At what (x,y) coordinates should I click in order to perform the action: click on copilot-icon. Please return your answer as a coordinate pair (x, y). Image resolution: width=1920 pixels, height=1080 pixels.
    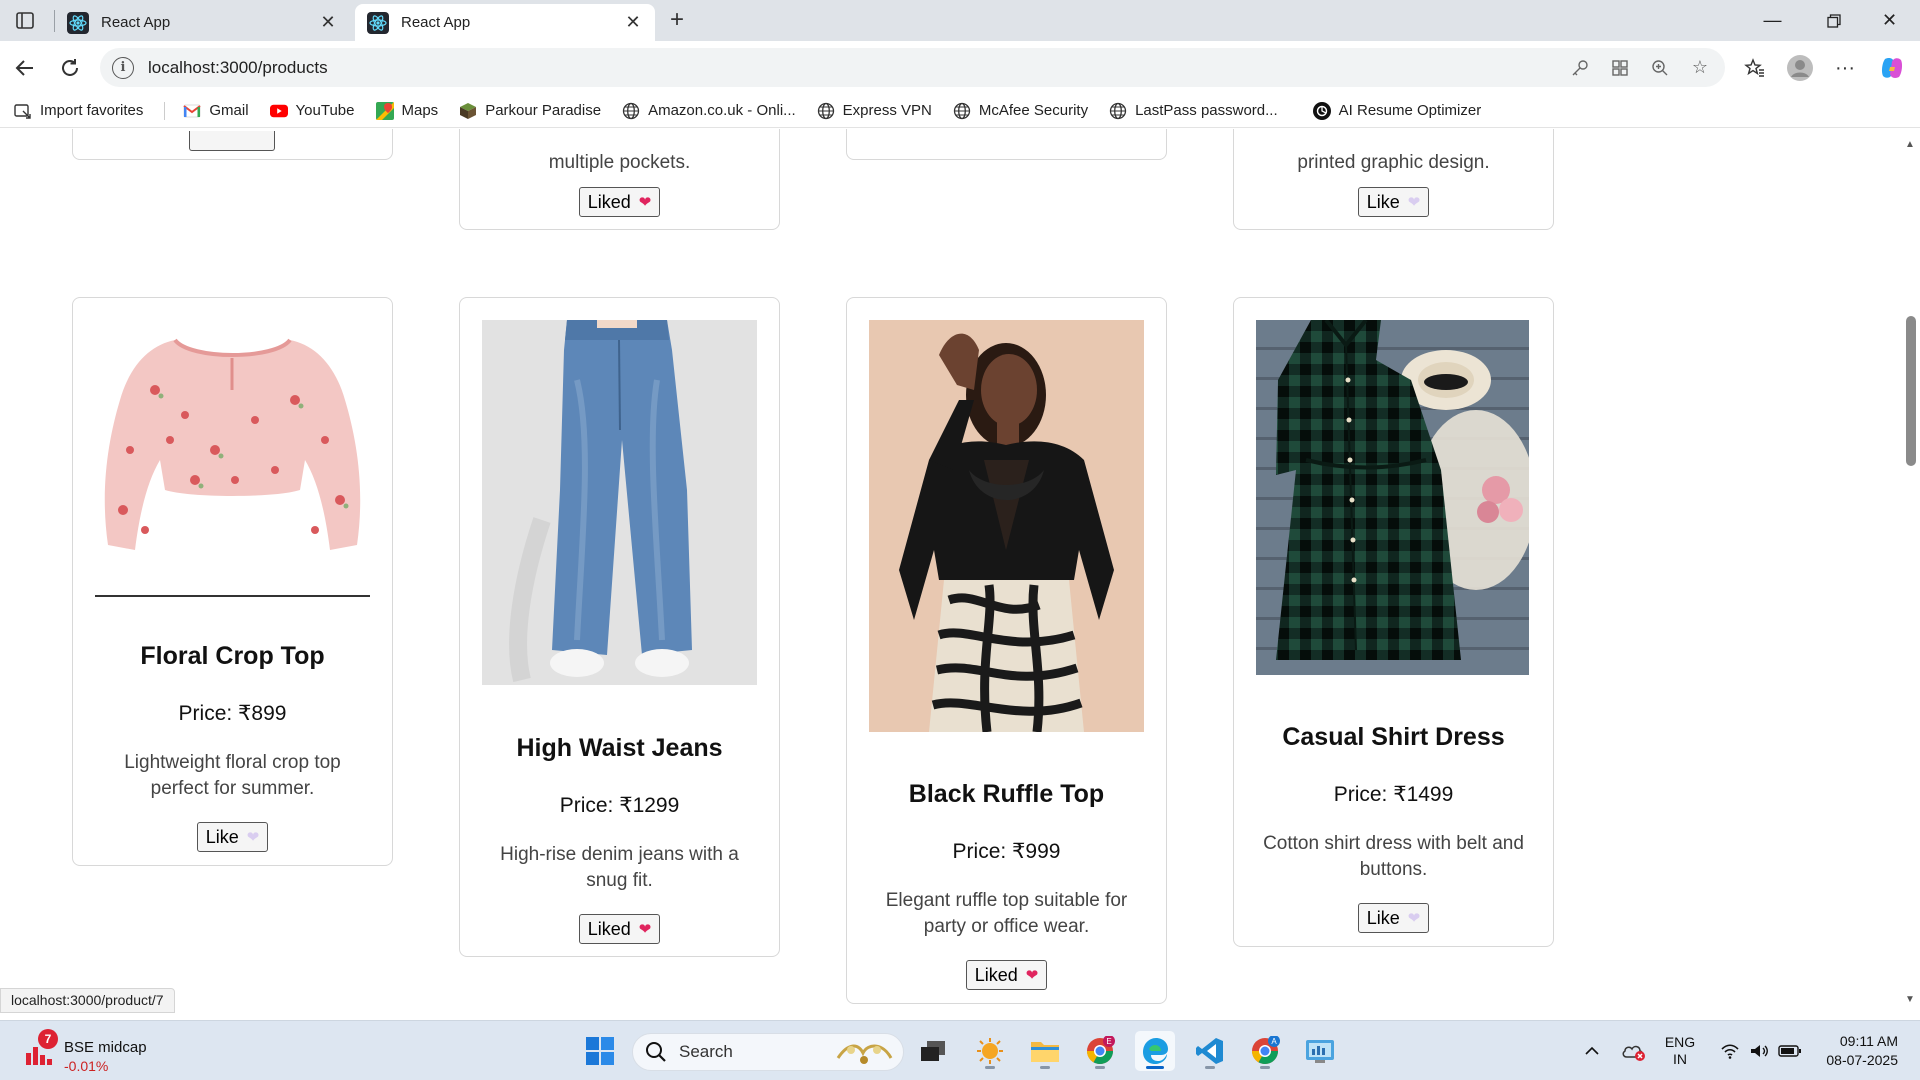
    Looking at the image, I should click on (1892, 68).